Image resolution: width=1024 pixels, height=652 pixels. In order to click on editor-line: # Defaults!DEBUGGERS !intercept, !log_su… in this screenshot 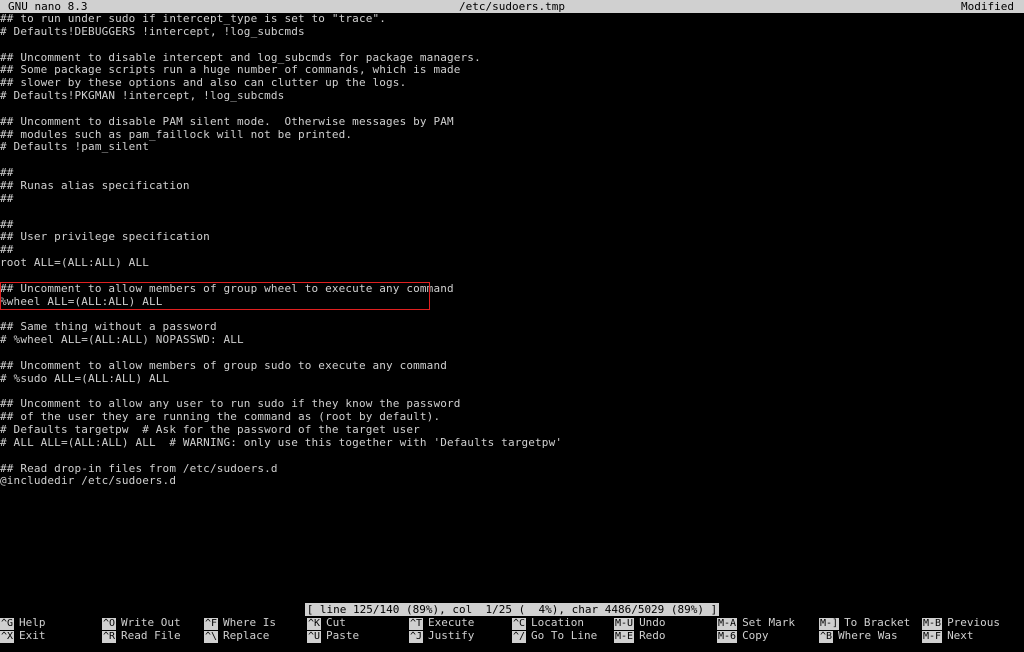, I will do `click(512, 32)`.